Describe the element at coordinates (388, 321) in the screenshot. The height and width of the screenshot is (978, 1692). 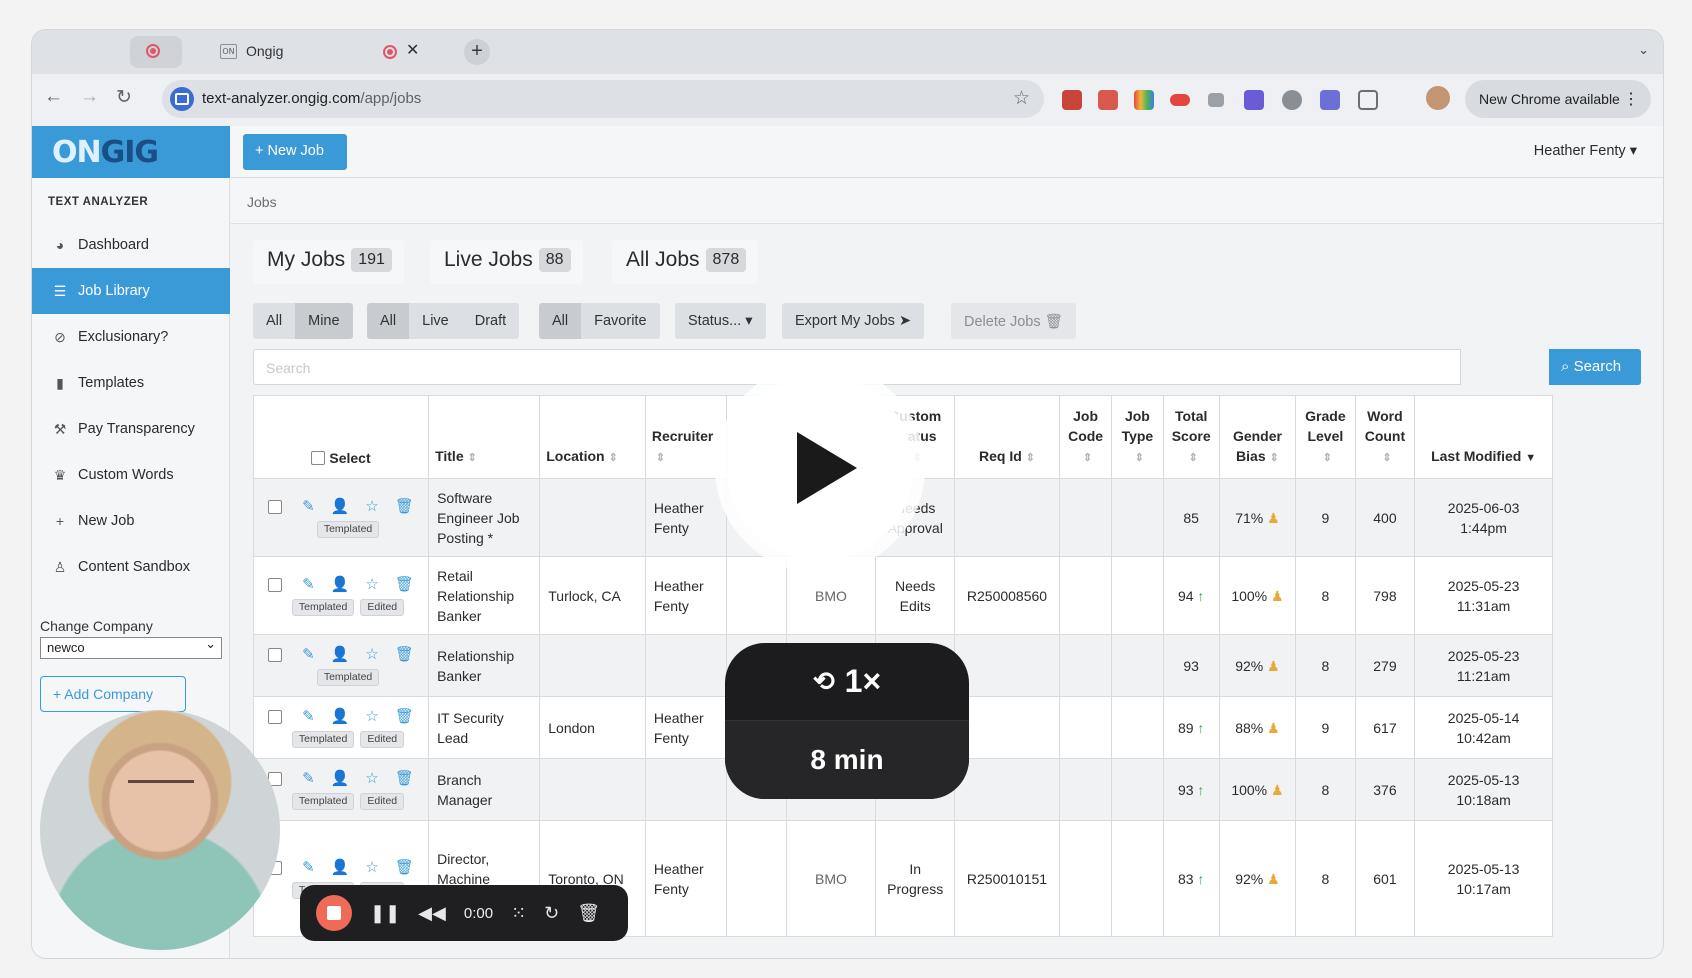
I see `filter-state-all: All` at that location.